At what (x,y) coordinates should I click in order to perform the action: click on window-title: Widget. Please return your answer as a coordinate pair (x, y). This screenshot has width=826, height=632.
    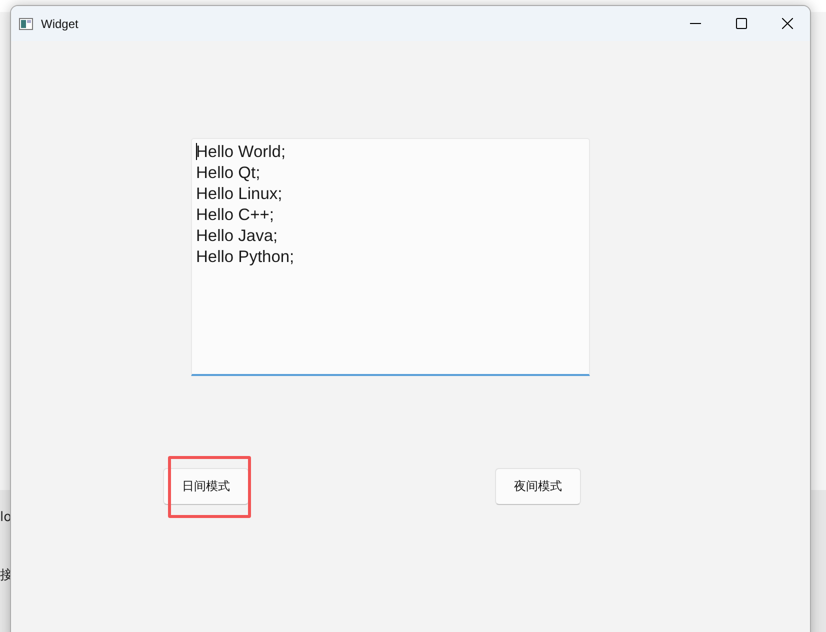
    Looking at the image, I should click on (60, 23).